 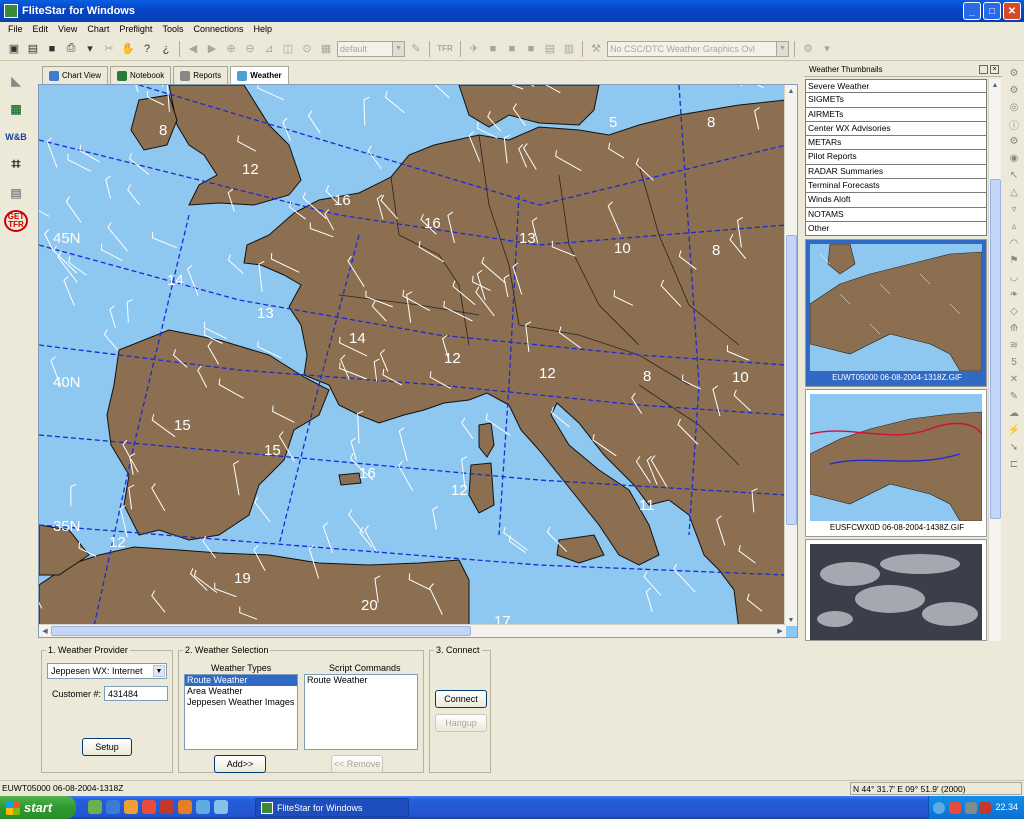 I want to click on tools-icon: ⚒, so click(x=596, y=49).